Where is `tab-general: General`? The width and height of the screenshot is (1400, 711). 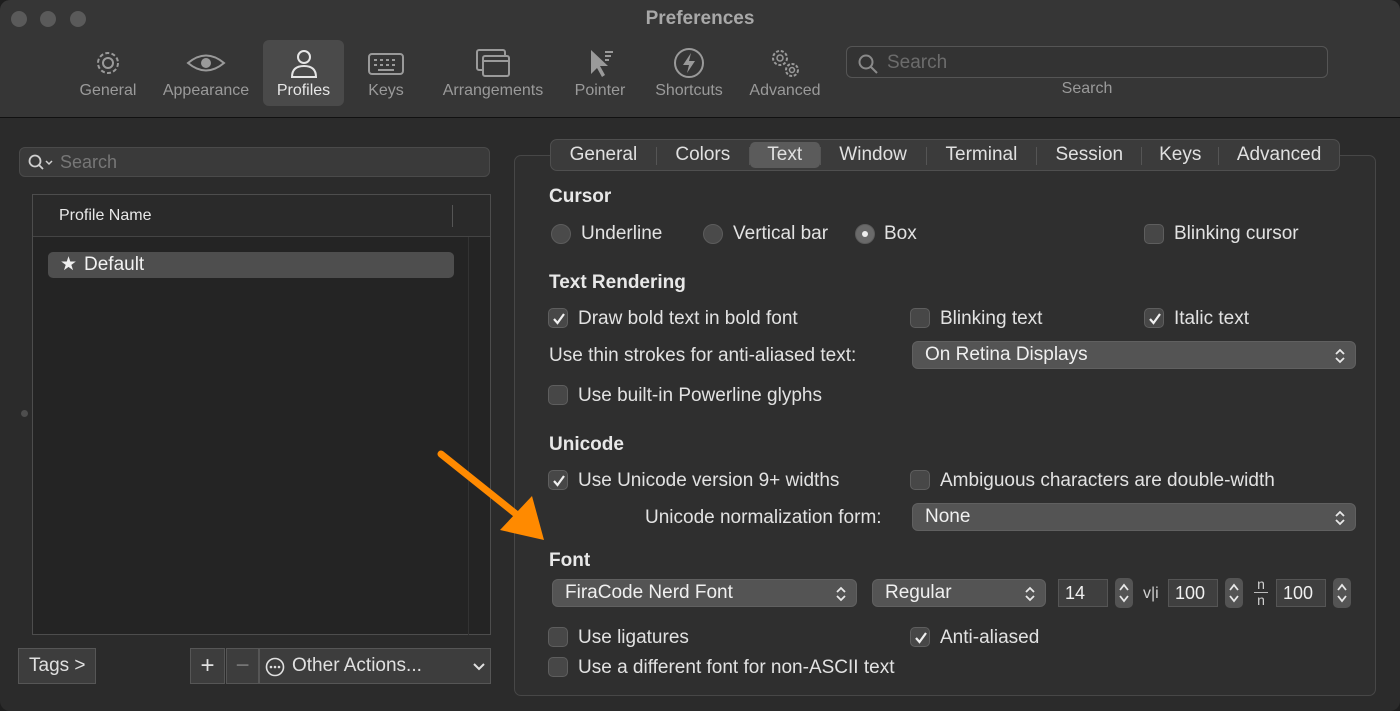
tab-general: General is located at coordinates (603, 155).